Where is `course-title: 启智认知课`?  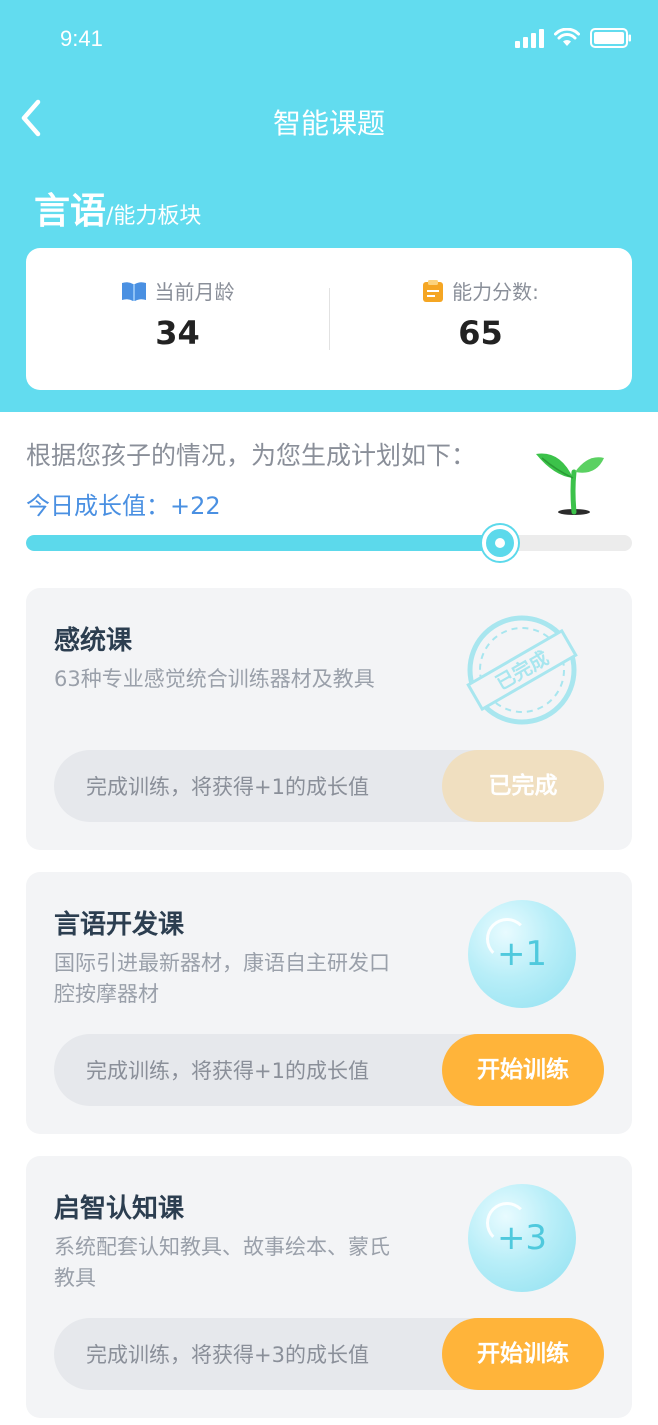
course-title: 启智认知课 is located at coordinates (119, 1209).